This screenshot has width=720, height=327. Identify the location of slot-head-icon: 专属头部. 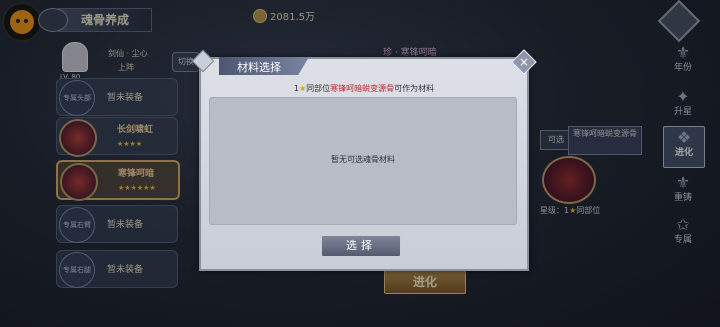
(77, 98).